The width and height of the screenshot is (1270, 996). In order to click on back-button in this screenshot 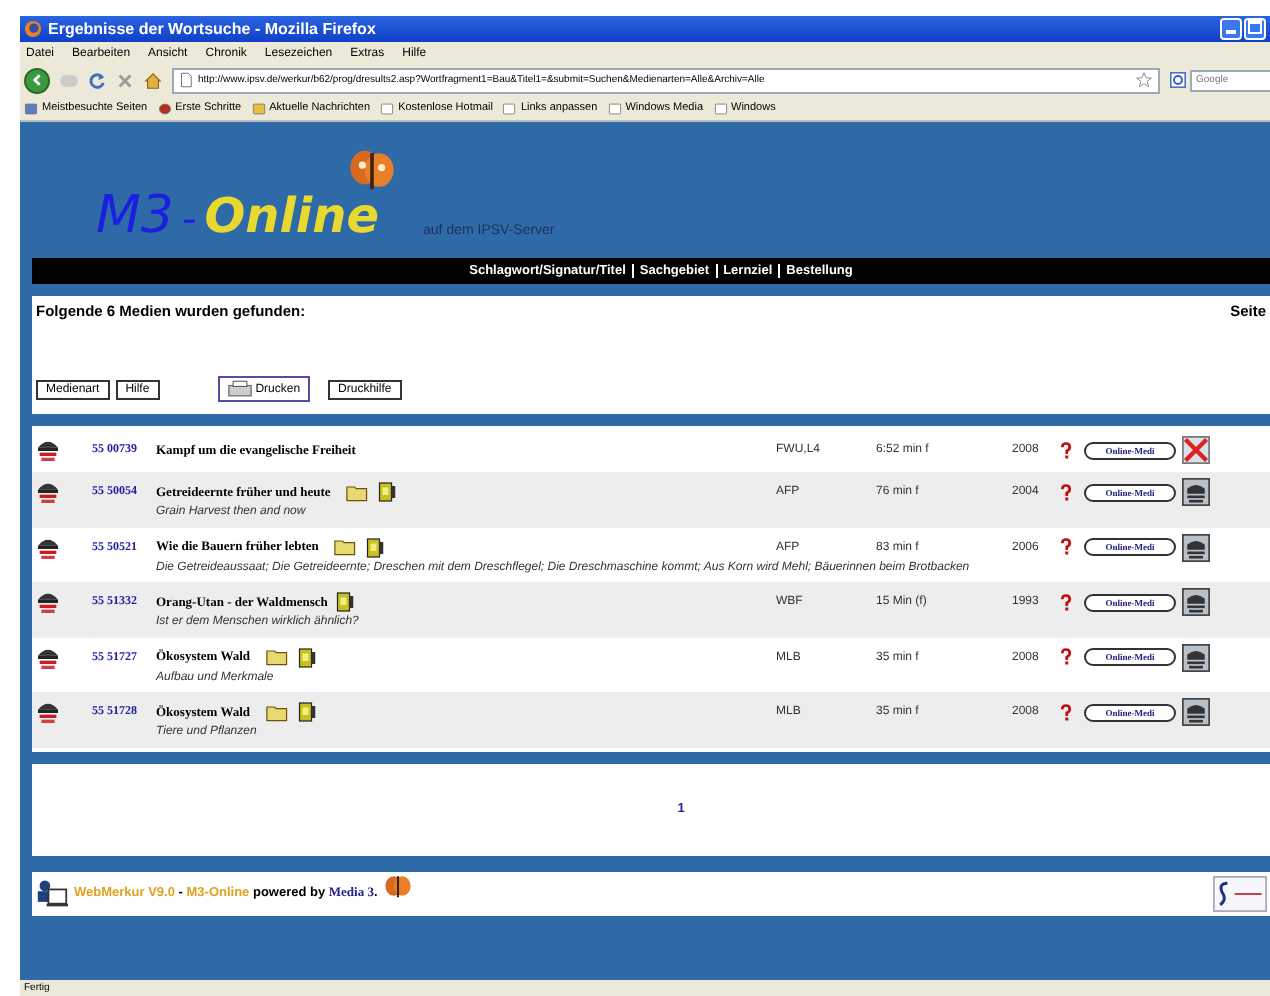, I will do `click(37, 80)`.